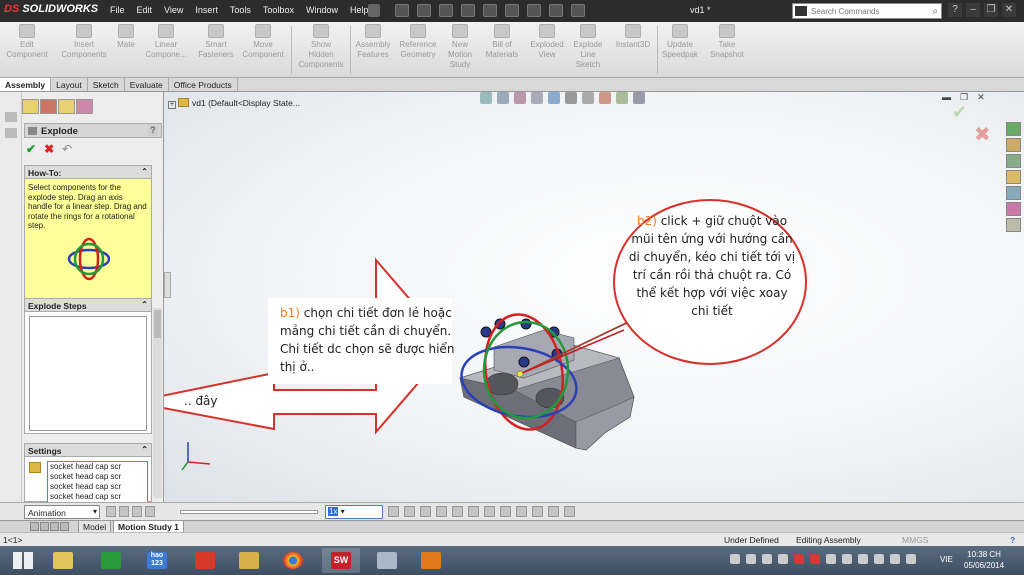 The image size is (1024, 575). Describe the element at coordinates (67, 149) in the screenshot. I see `undo-button: ↶` at that location.